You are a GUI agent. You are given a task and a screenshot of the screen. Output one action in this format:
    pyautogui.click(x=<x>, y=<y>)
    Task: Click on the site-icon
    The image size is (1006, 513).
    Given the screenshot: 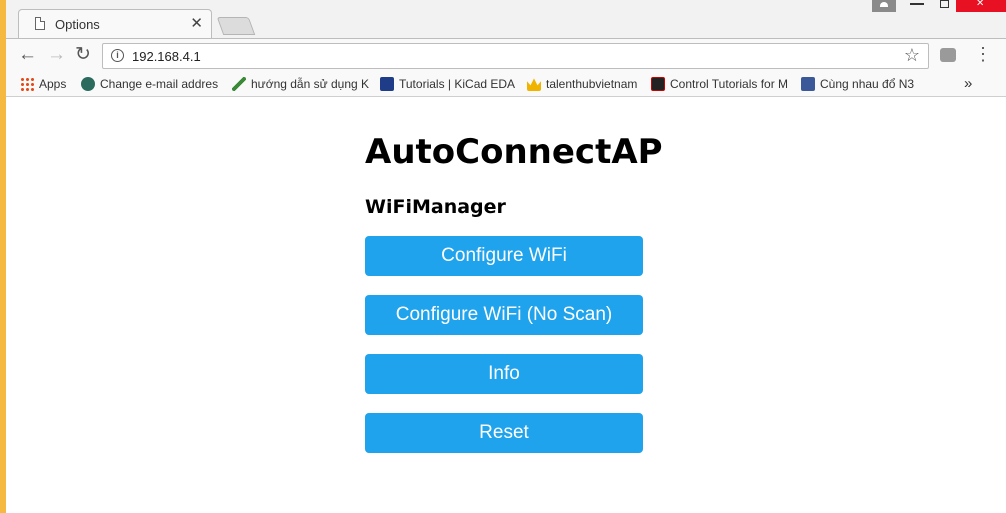 What is the action you would take?
    pyautogui.click(x=88, y=84)
    